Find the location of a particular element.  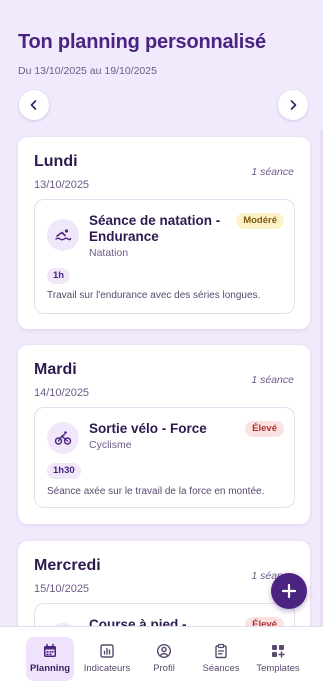

nav-item-seances: Séances is located at coordinates (221, 659).